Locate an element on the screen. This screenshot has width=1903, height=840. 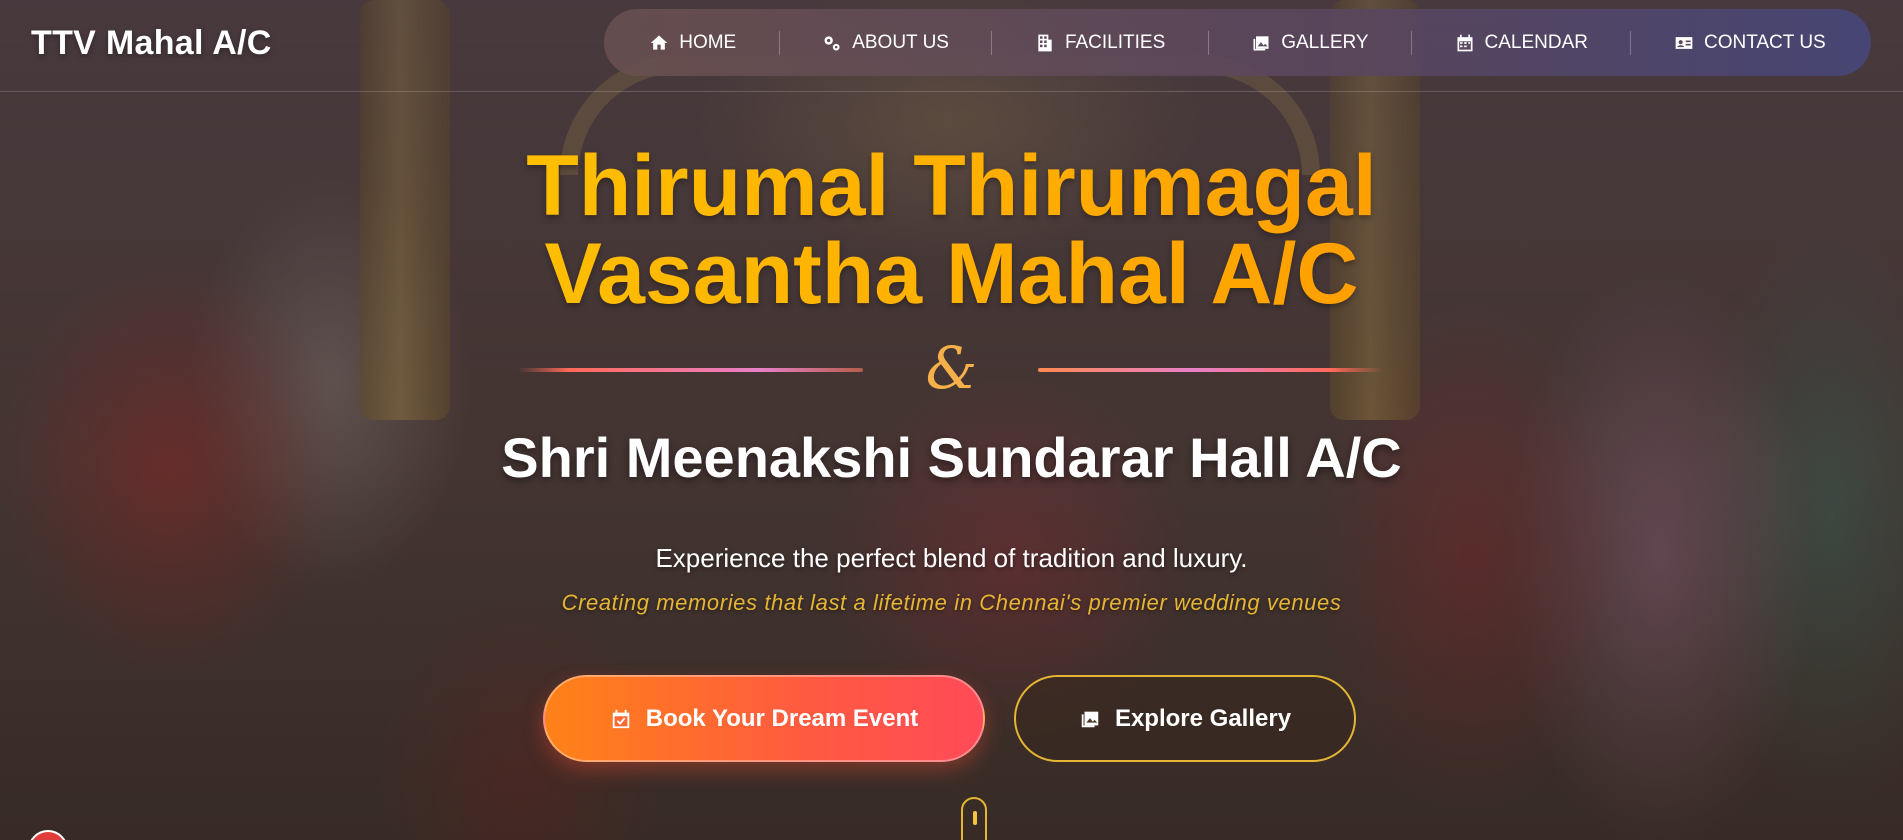
nav-item-label: CALENDAR is located at coordinates (1536, 42).